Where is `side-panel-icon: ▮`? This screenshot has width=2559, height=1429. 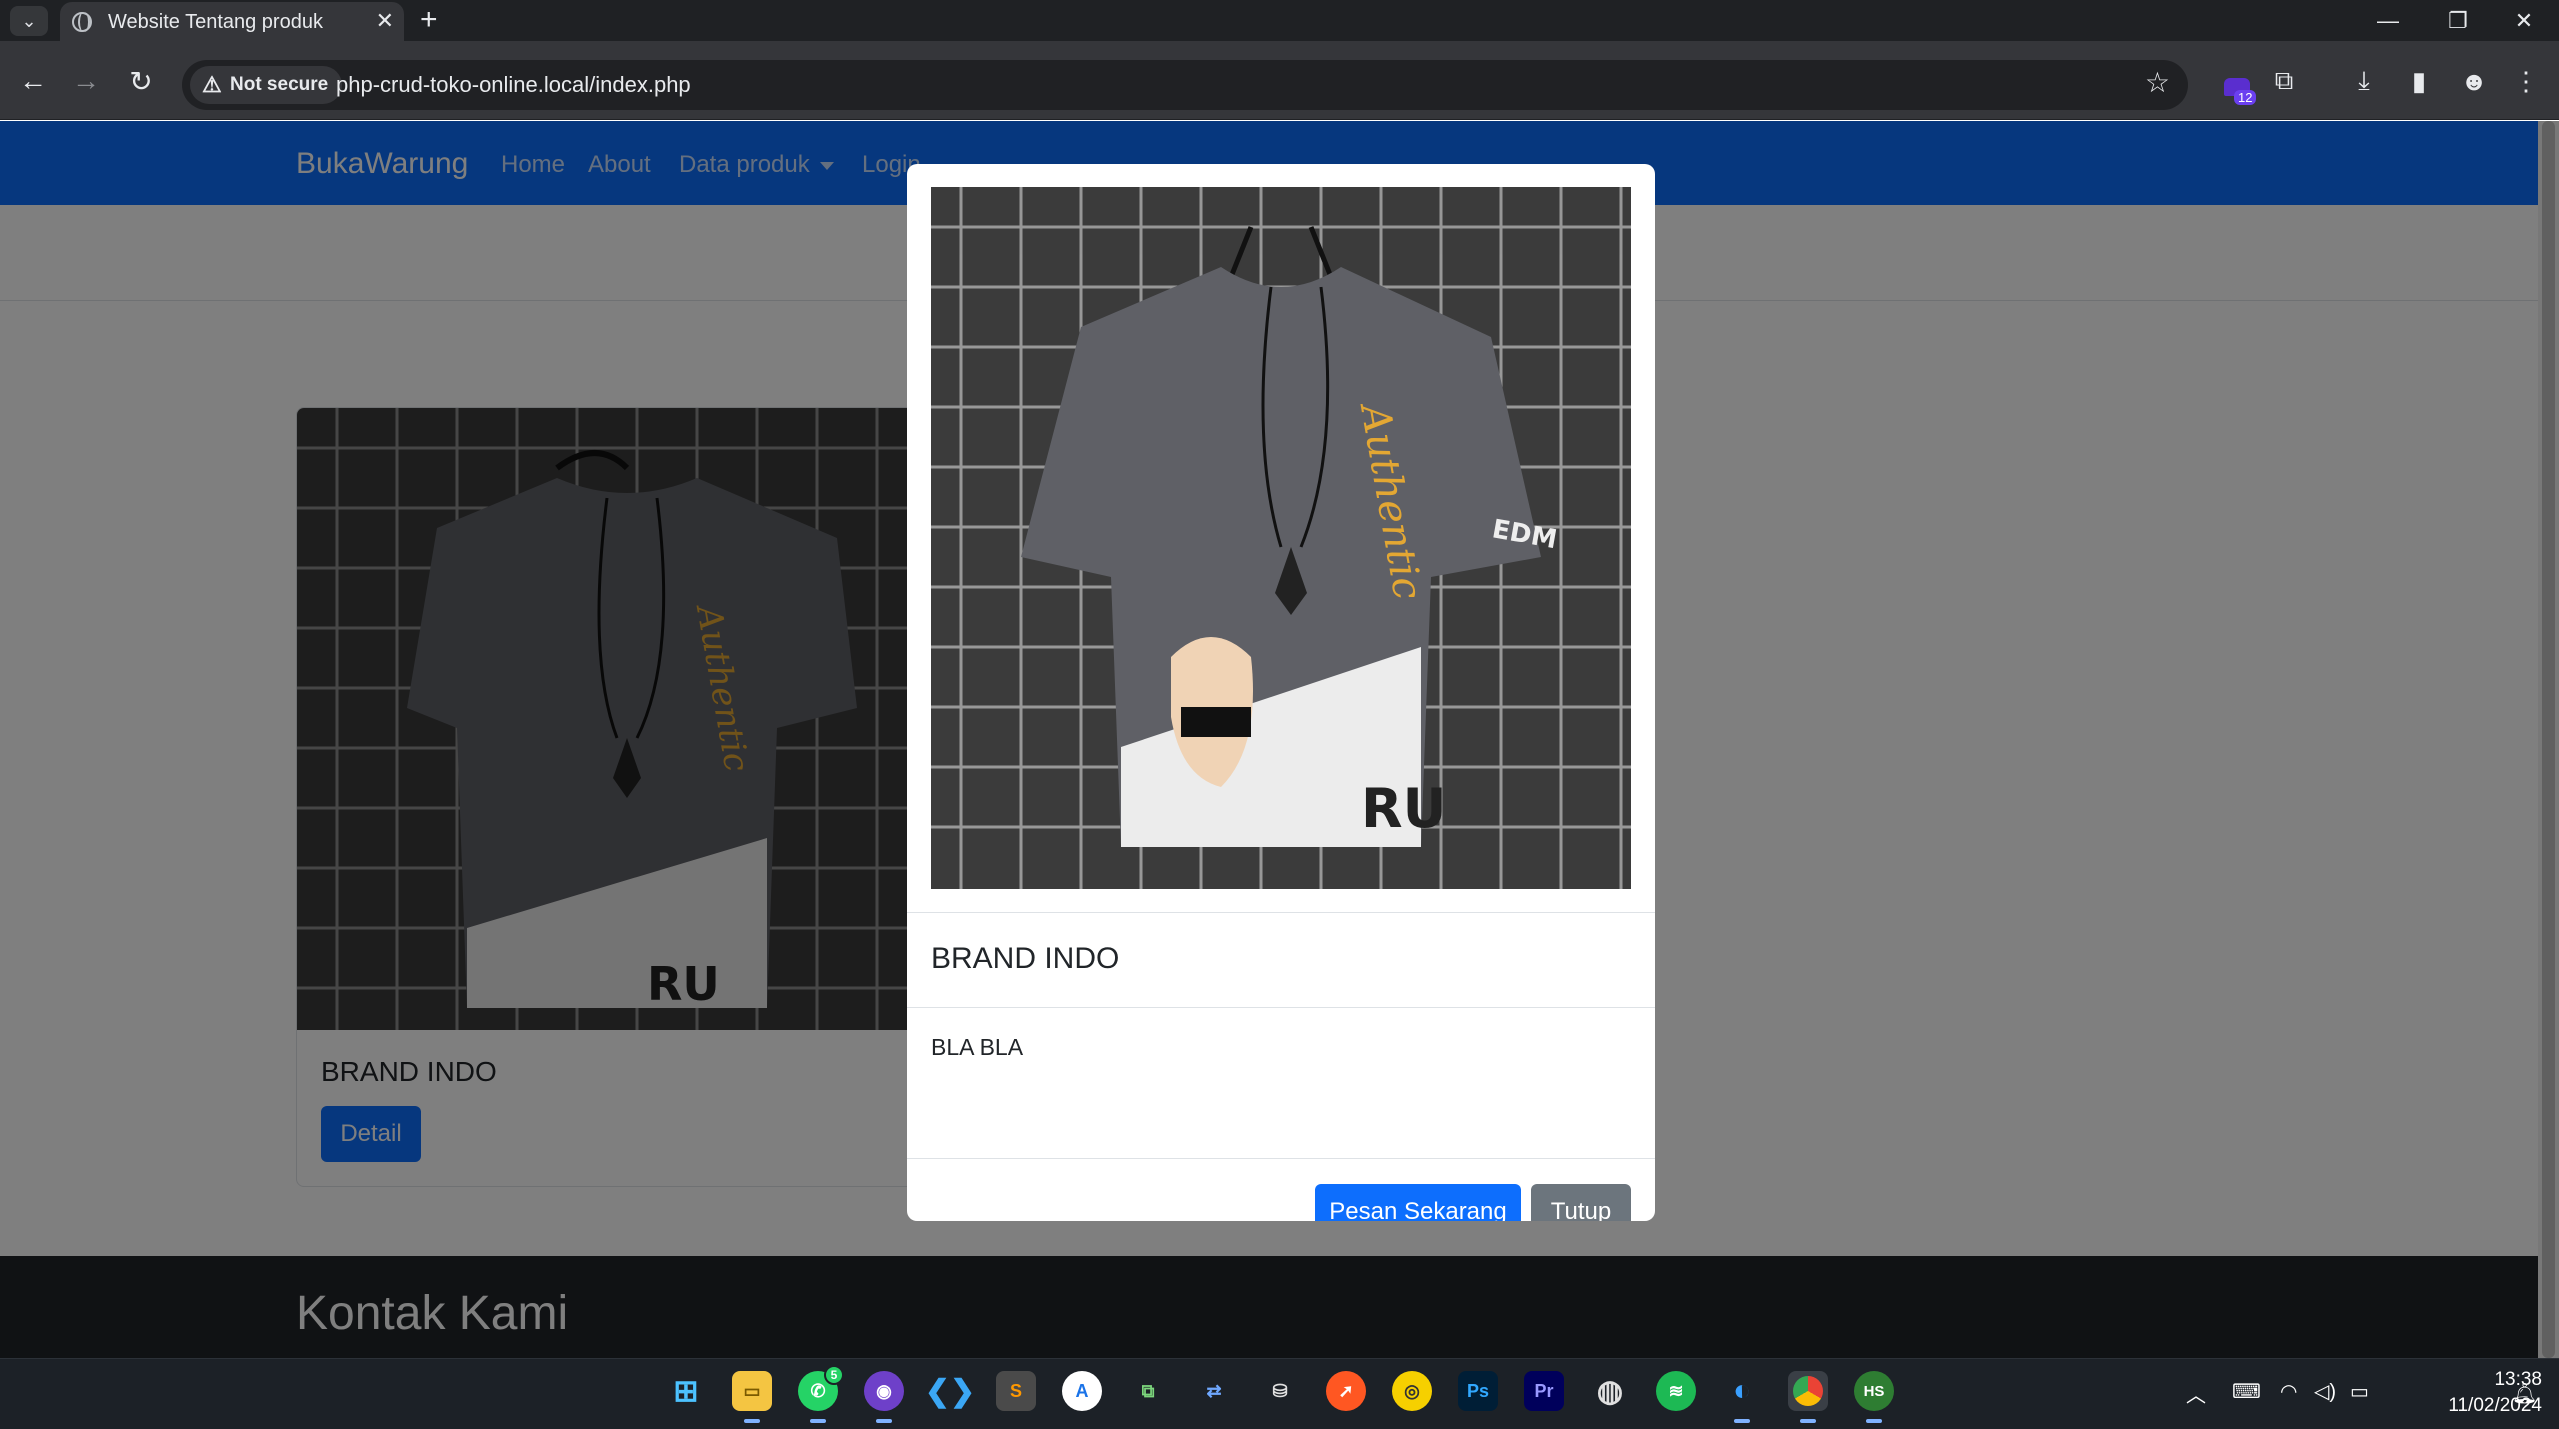 side-panel-icon: ▮ is located at coordinates (2419, 81).